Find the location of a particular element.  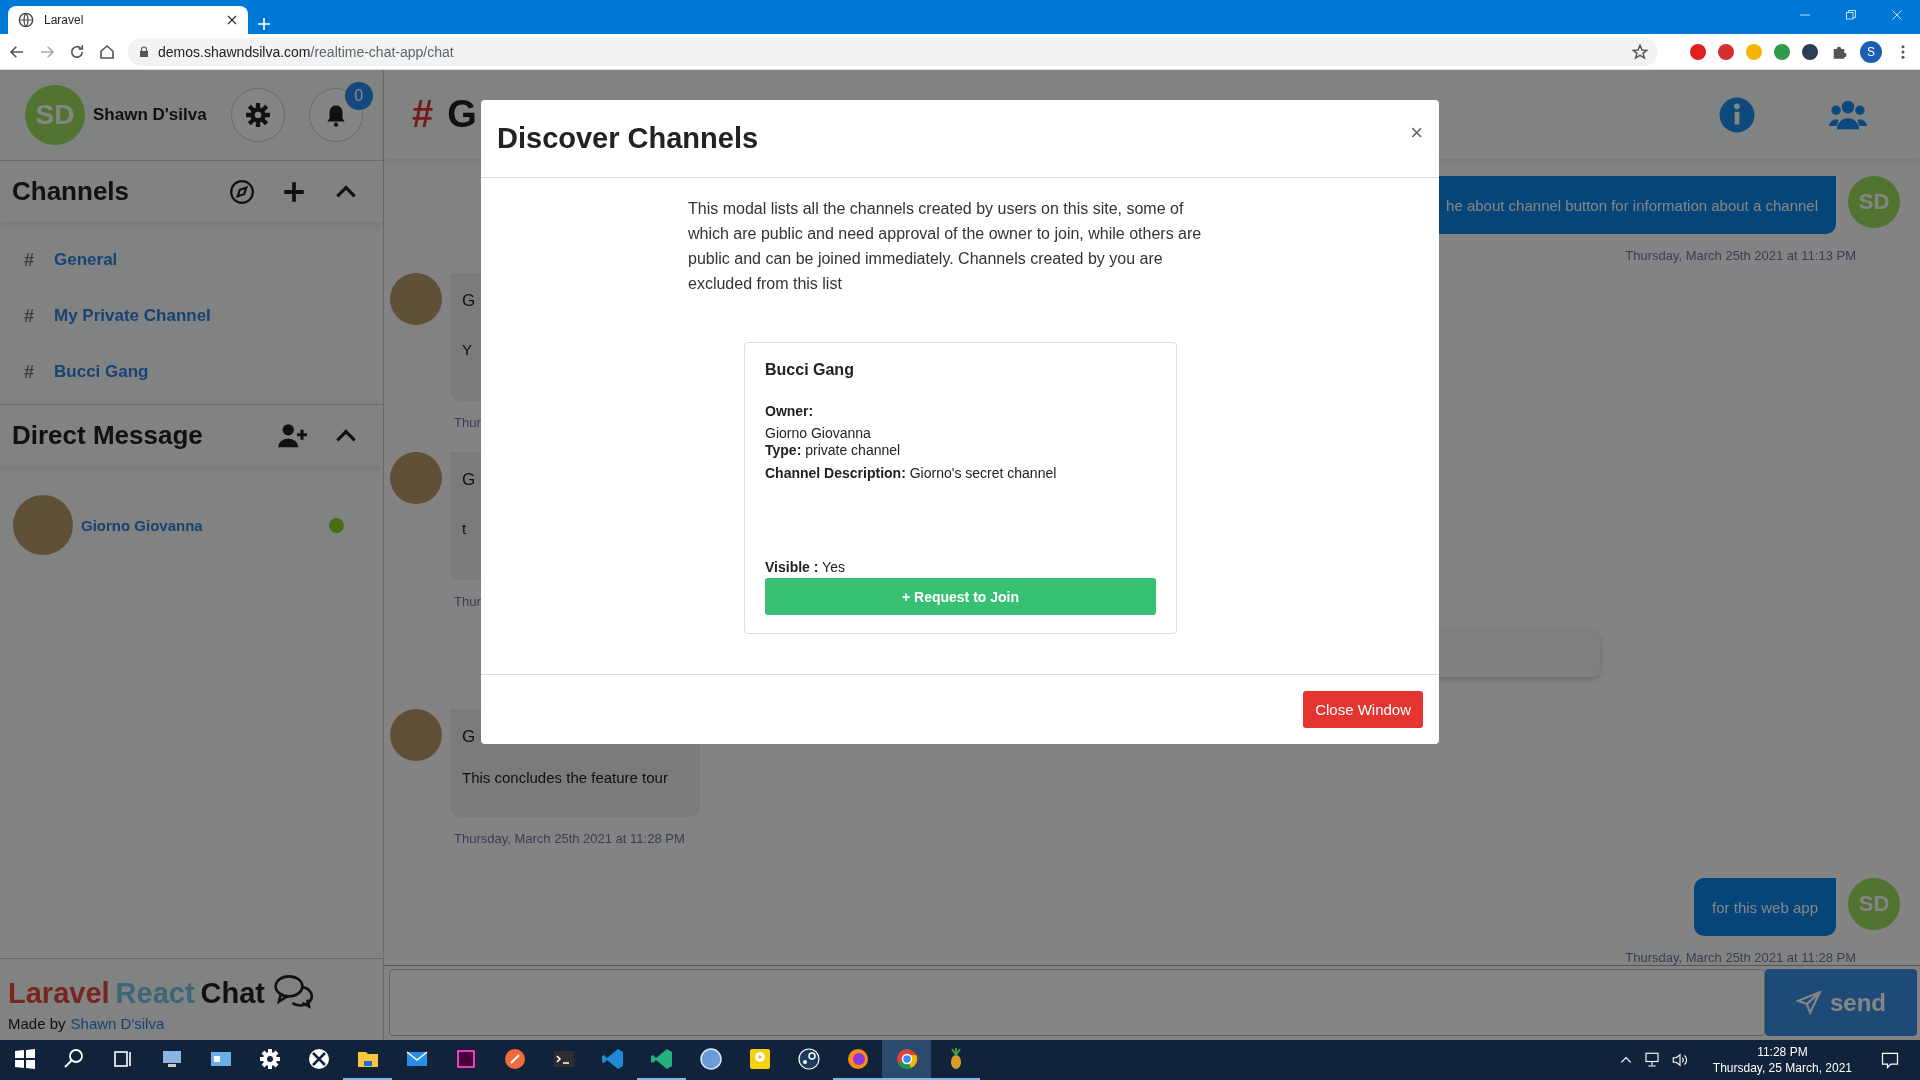

address-bar: demos.shawndsilva.com/realtime-chat-app/chat is located at coordinates (893, 51).